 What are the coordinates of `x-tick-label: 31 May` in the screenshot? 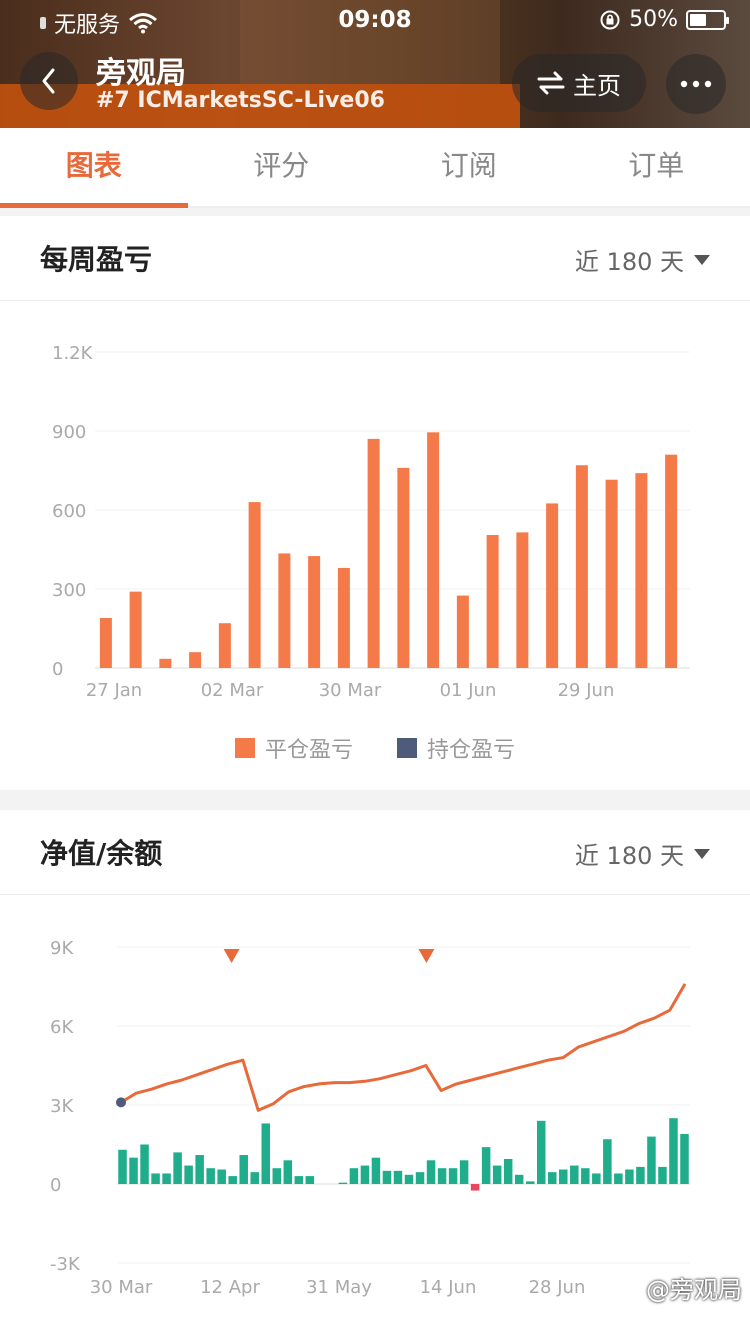 It's located at (339, 1287).